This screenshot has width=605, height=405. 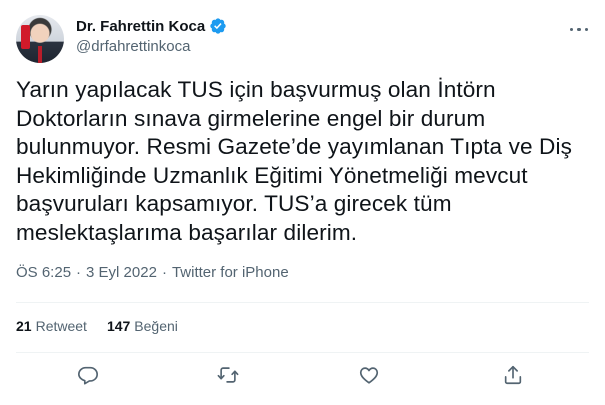 I want to click on verified-badge-icon, so click(x=218, y=26).